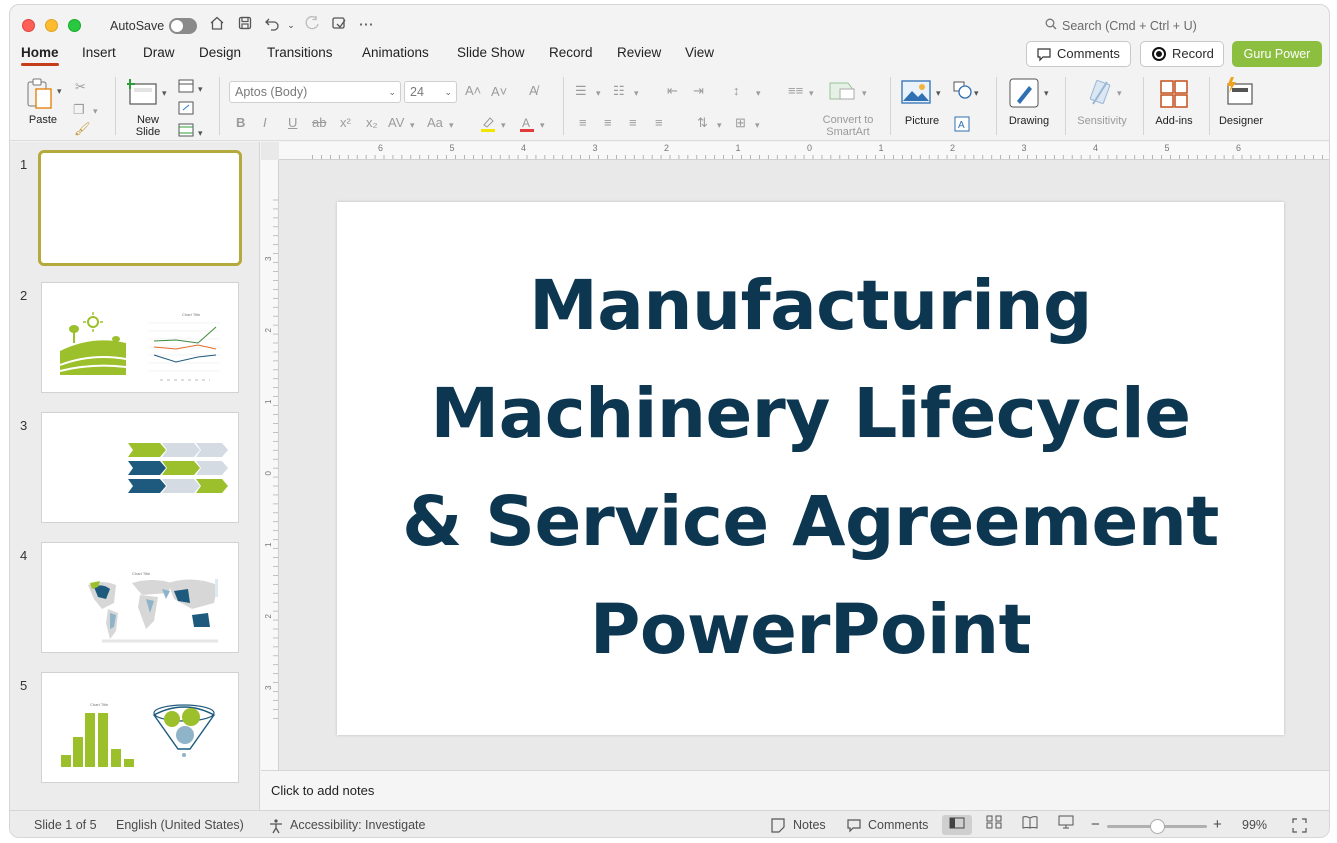 The height and width of the screenshot is (843, 1337). What do you see at coordinates (1217, 824) in the screenshot?
I see `zoom-in-icon: +` at bounding box center [1217, 824].